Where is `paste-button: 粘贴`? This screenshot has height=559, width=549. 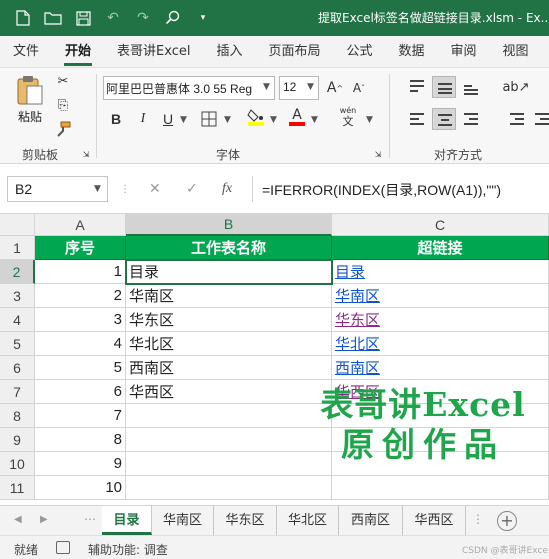
paste-button: 粘贴 is located at coordinates (30, 102).